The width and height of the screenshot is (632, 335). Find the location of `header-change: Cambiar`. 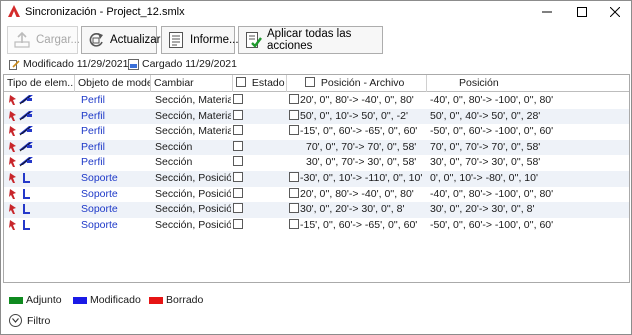

header-change: Cambiar is located at coordinates (192, 83).